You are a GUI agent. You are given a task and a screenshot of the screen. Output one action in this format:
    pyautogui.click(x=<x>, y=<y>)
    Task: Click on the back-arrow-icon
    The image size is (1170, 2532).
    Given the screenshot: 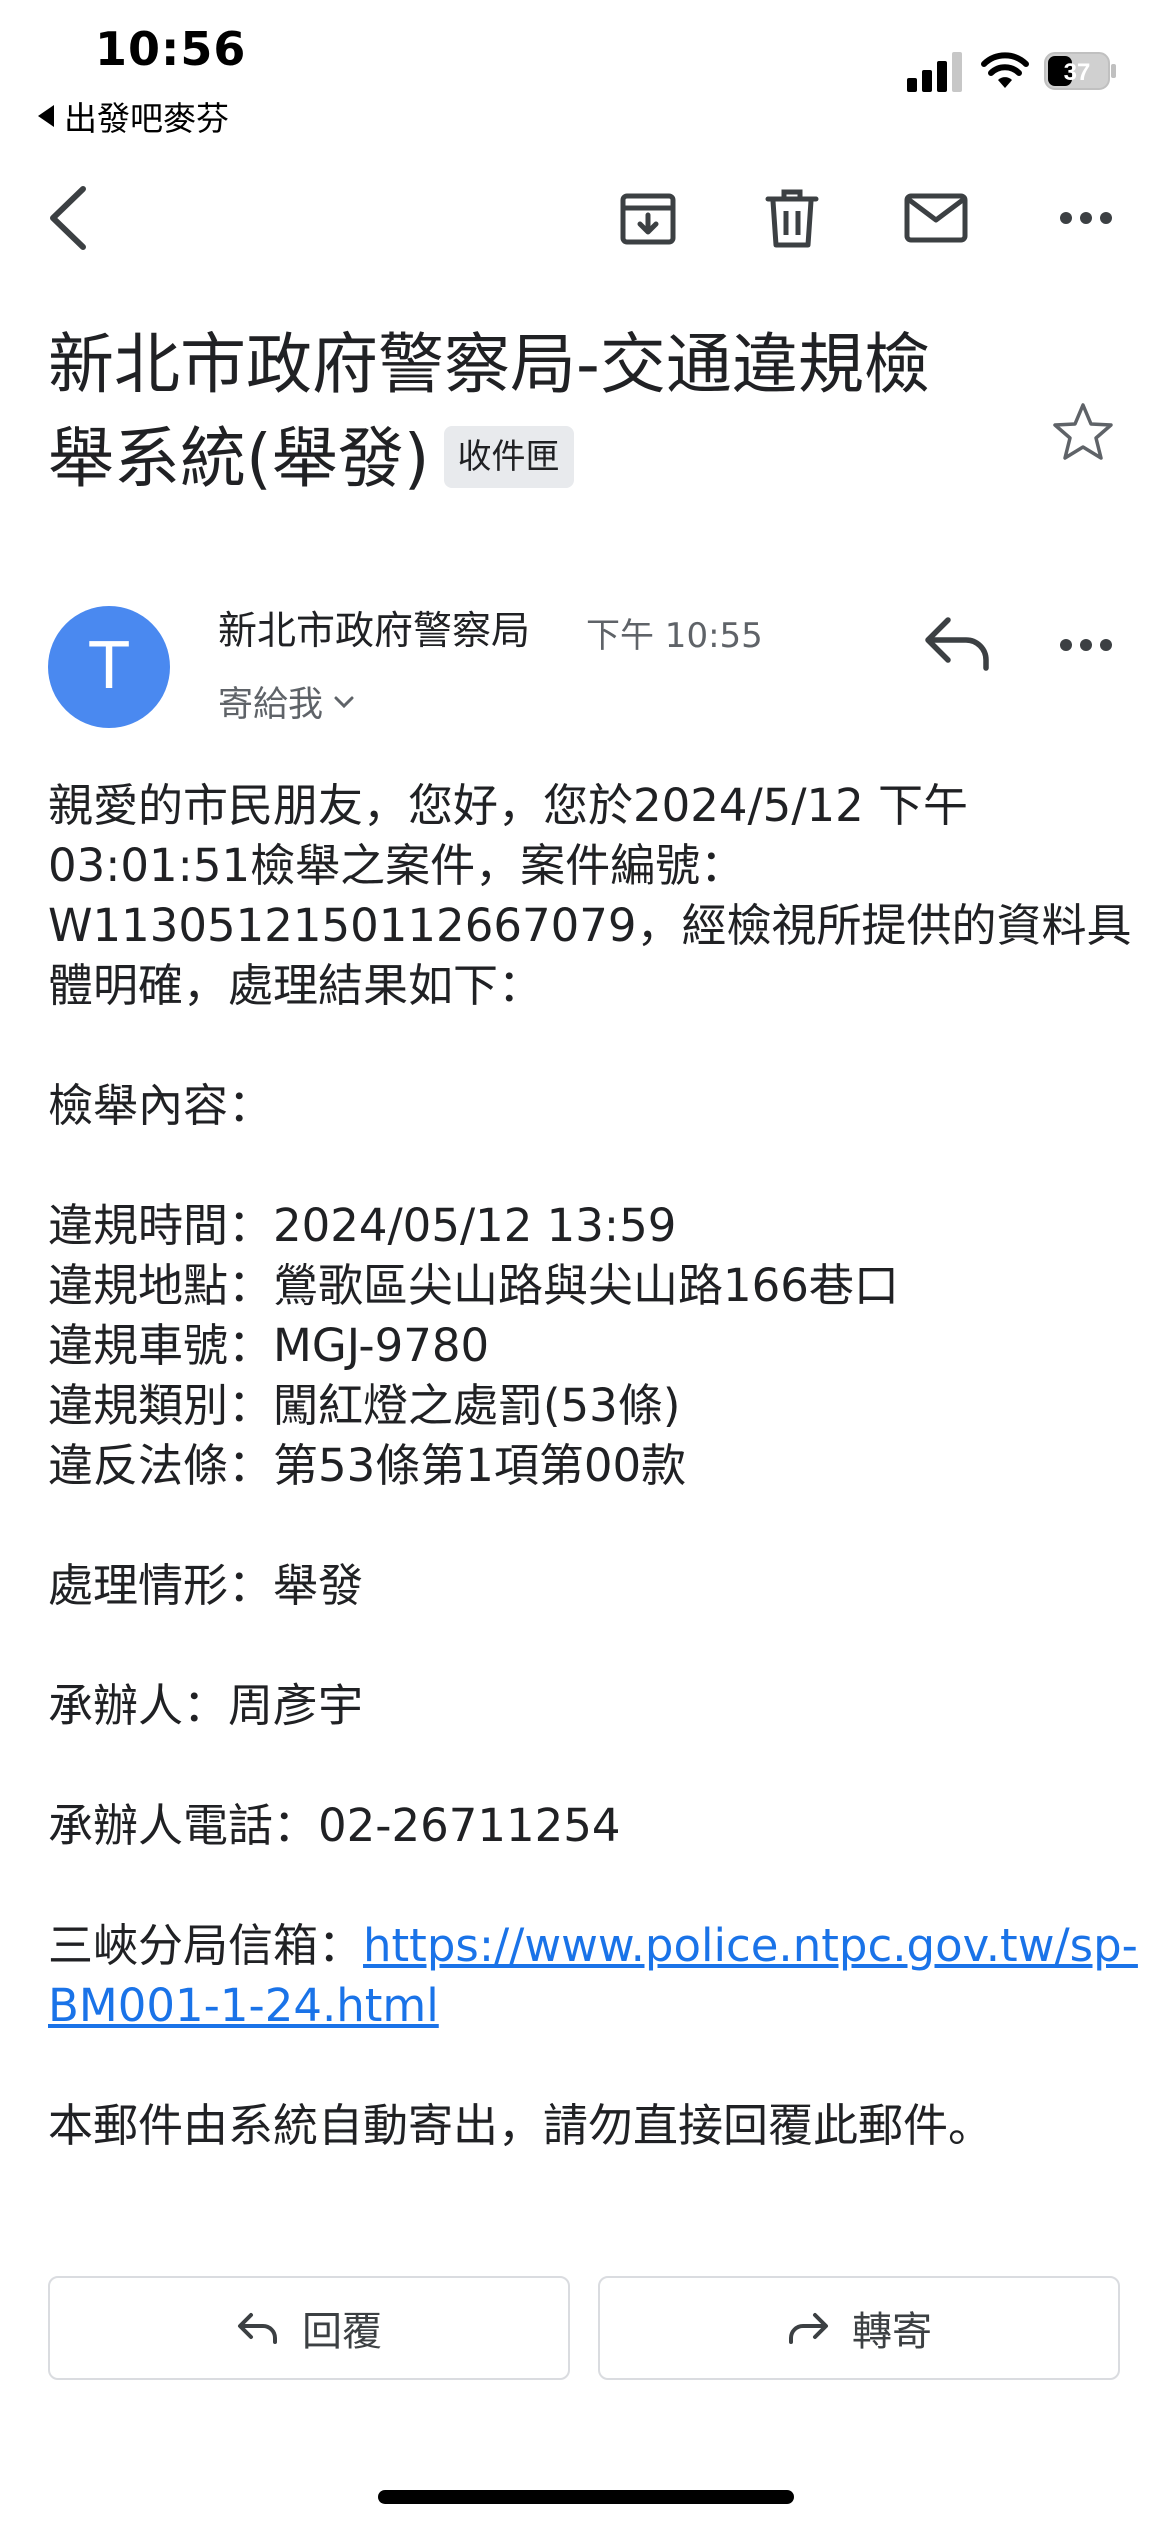 What is the action you would take?
    pyautogui.click(x=68, y=218)
    